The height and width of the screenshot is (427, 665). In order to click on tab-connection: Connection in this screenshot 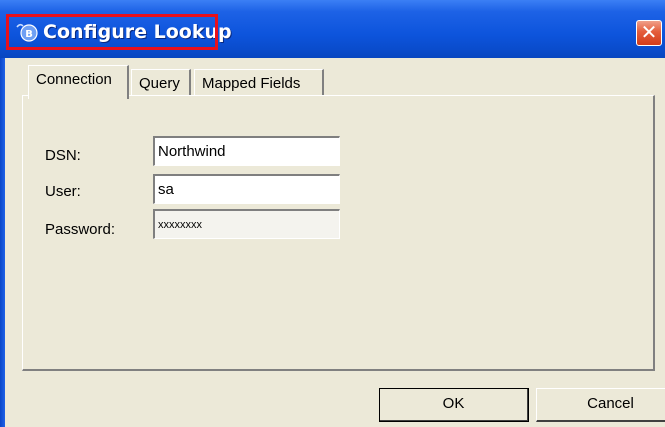, I will do `click(78, 82)`.